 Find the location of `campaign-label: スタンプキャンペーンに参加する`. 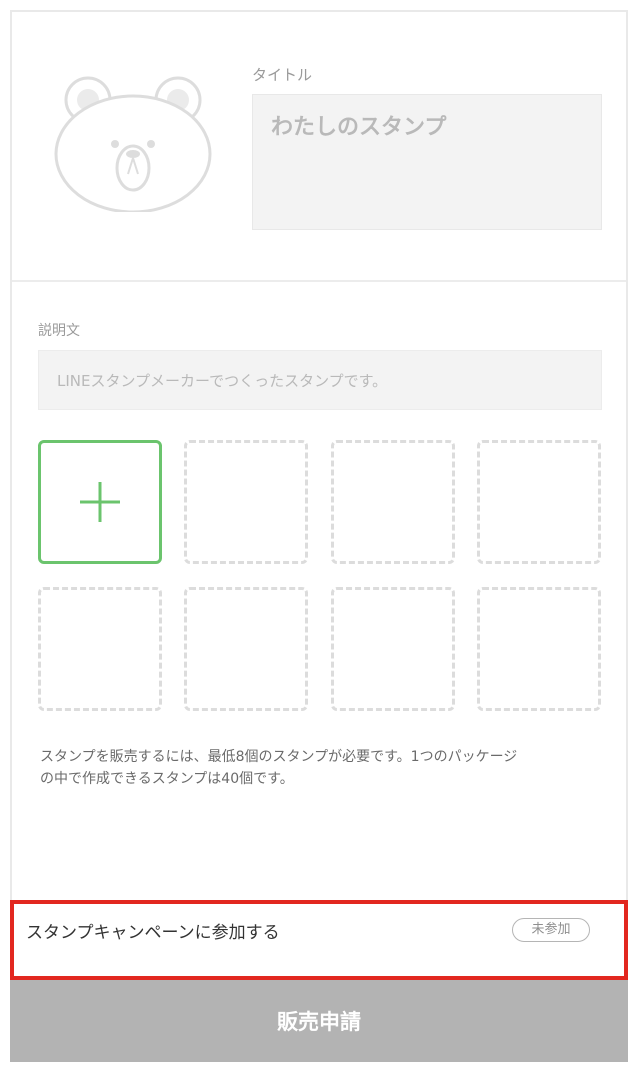

campaign-label: スタンプキャンペーンに参加する is located at coordinates (153, 930).